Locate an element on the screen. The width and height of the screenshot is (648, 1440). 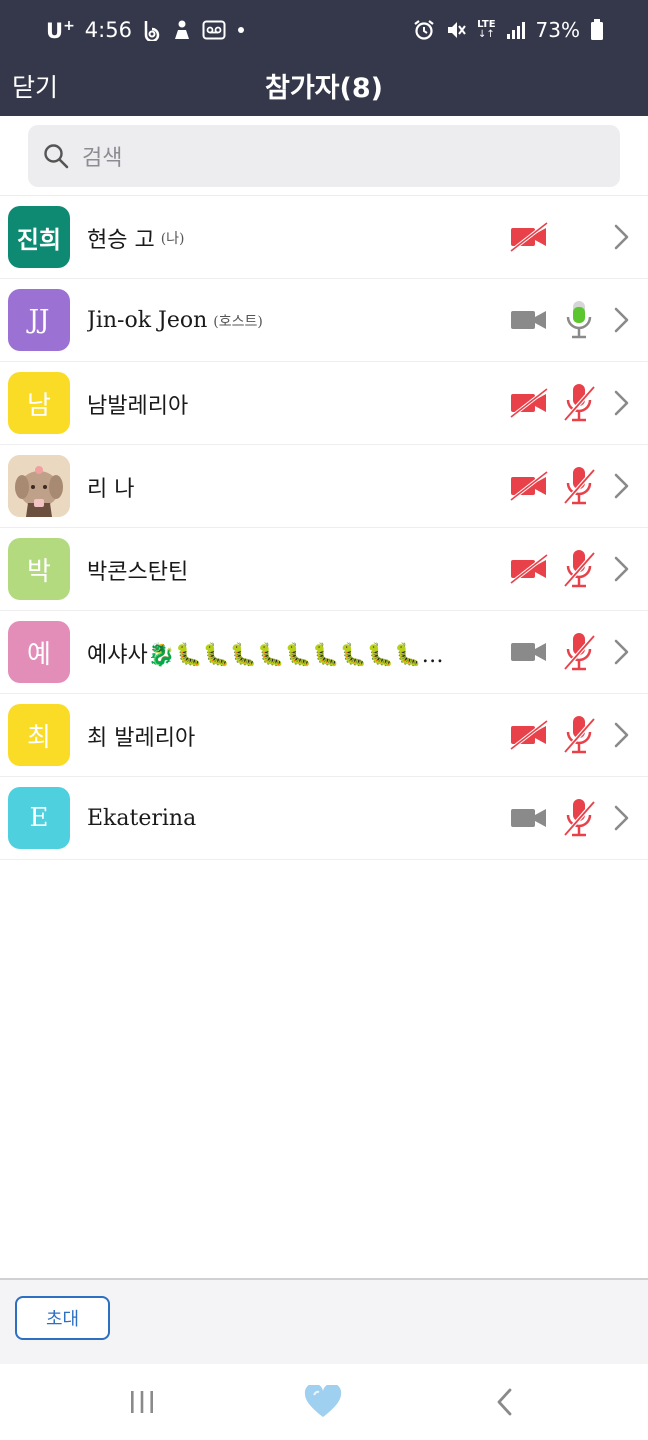
search-input: 검색 is located at coordinates (324, 156).